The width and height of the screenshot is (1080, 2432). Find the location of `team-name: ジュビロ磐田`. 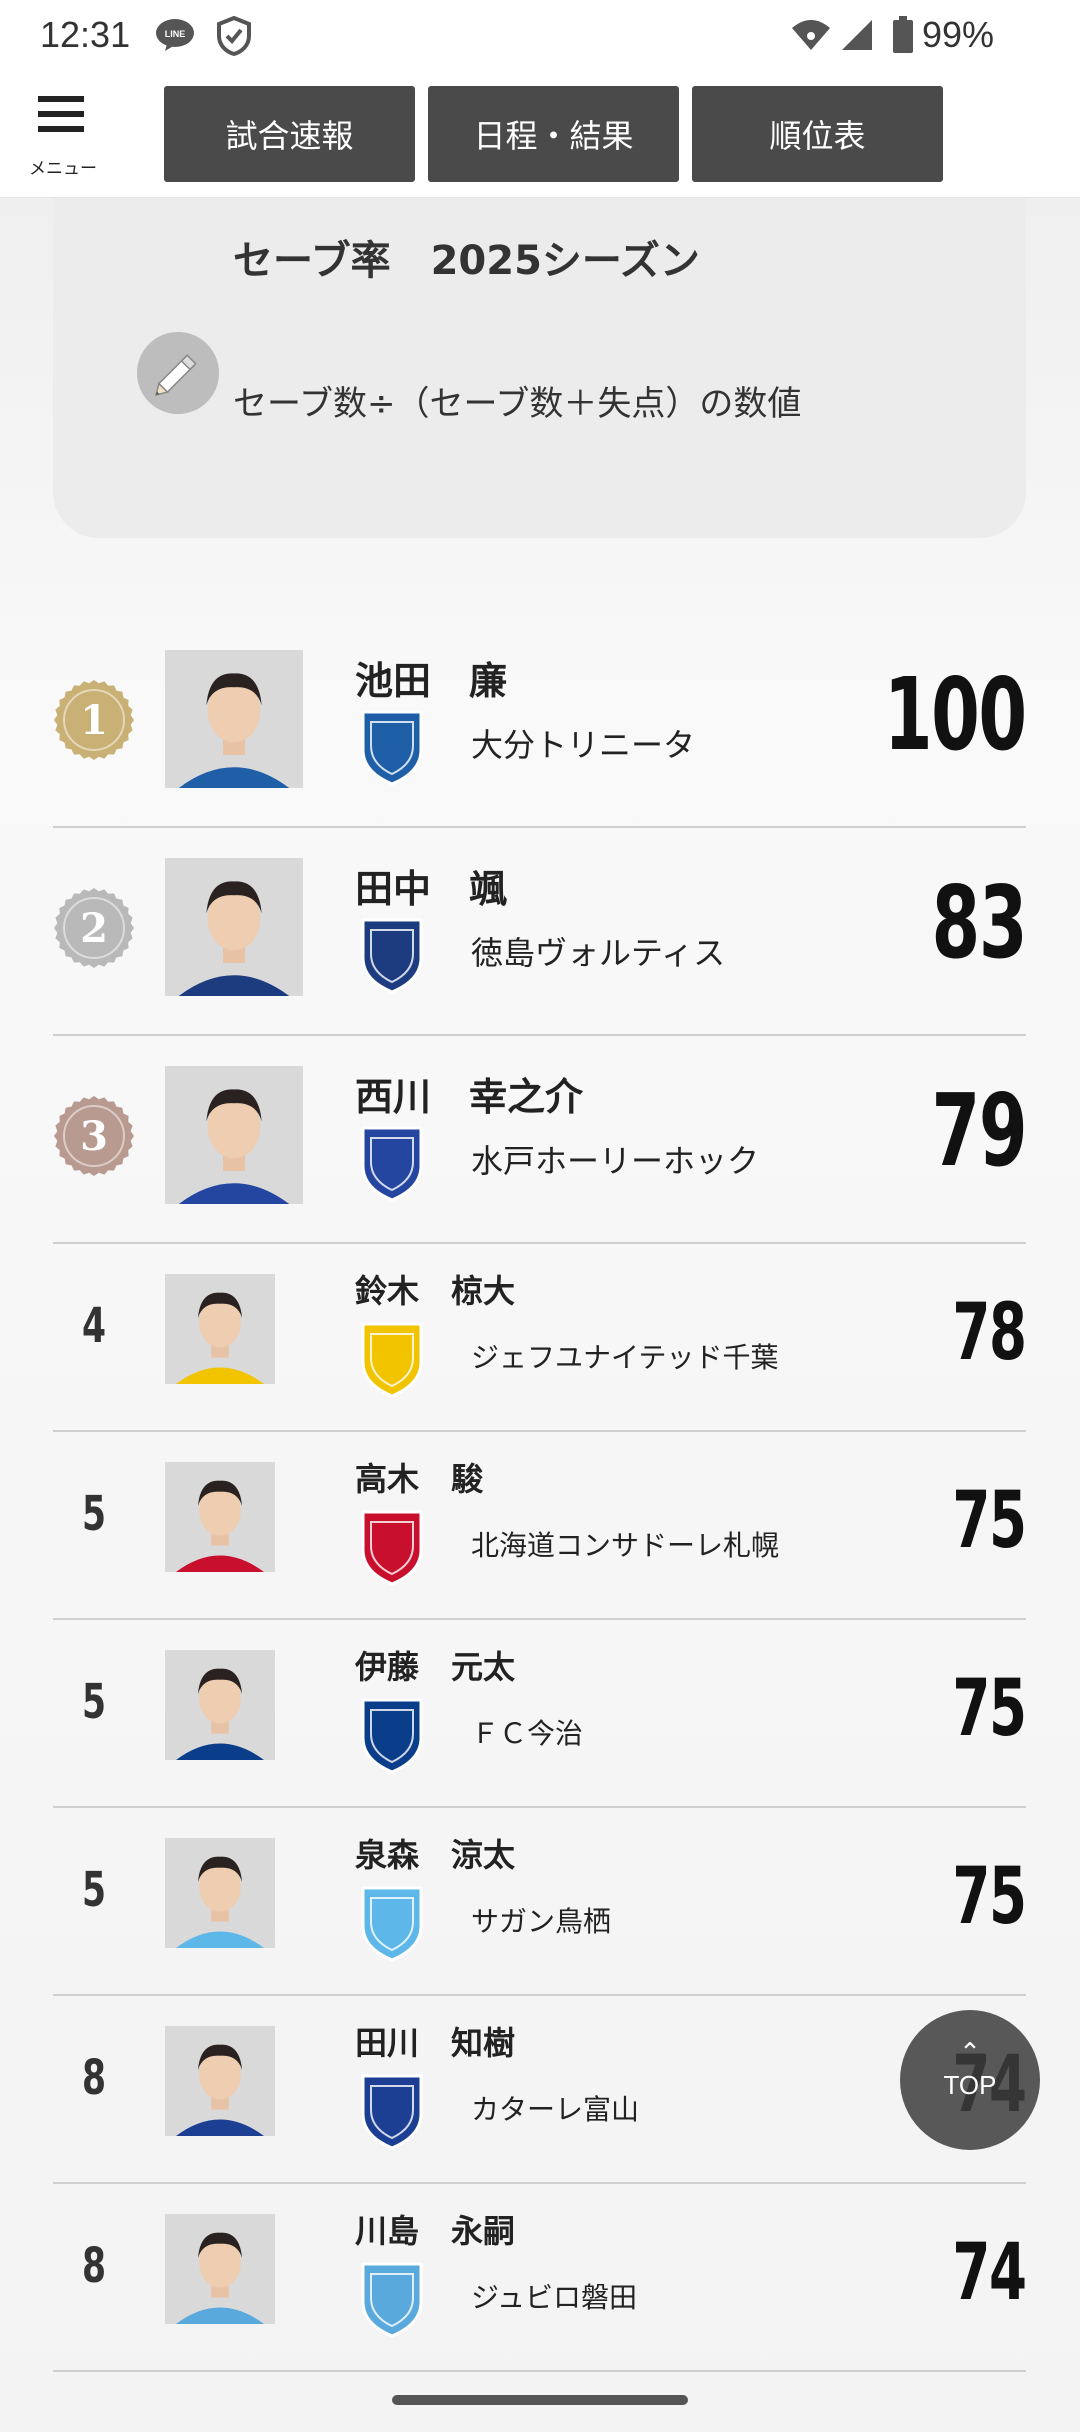

team-name: ジュビロ磐田 is located at coordinates (554, 2296).